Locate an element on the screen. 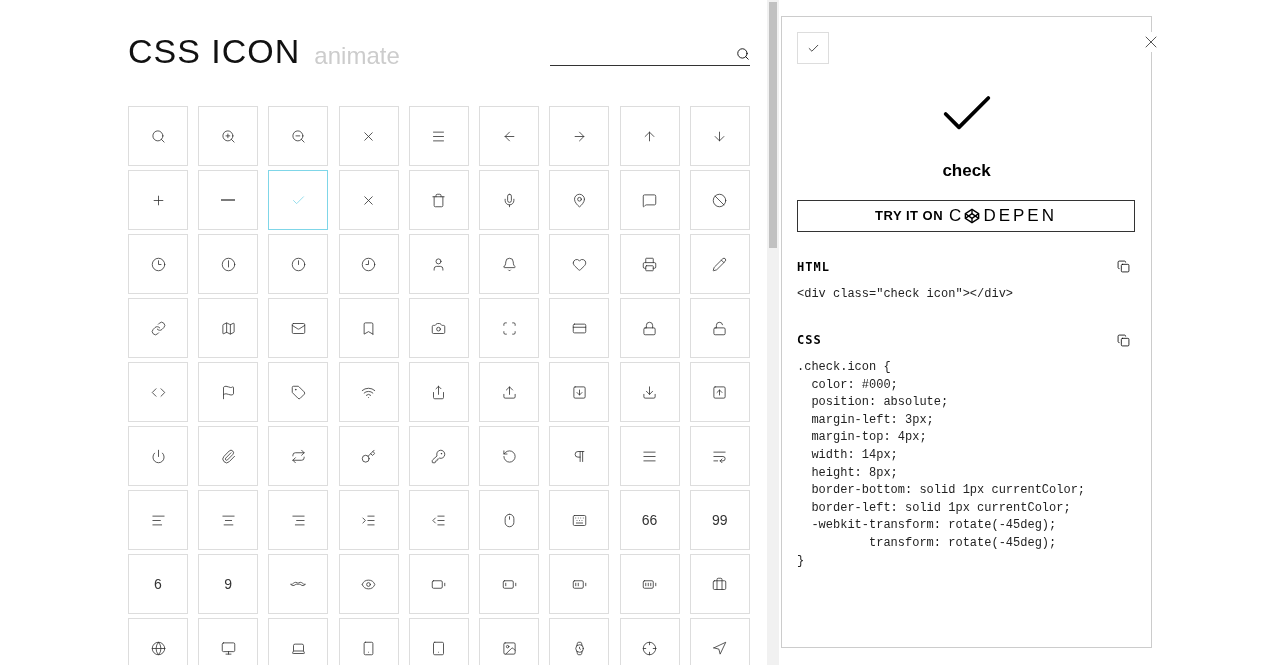 The image size is (1280, 665). clock-nine-icon is located at coordinates (369, 264).